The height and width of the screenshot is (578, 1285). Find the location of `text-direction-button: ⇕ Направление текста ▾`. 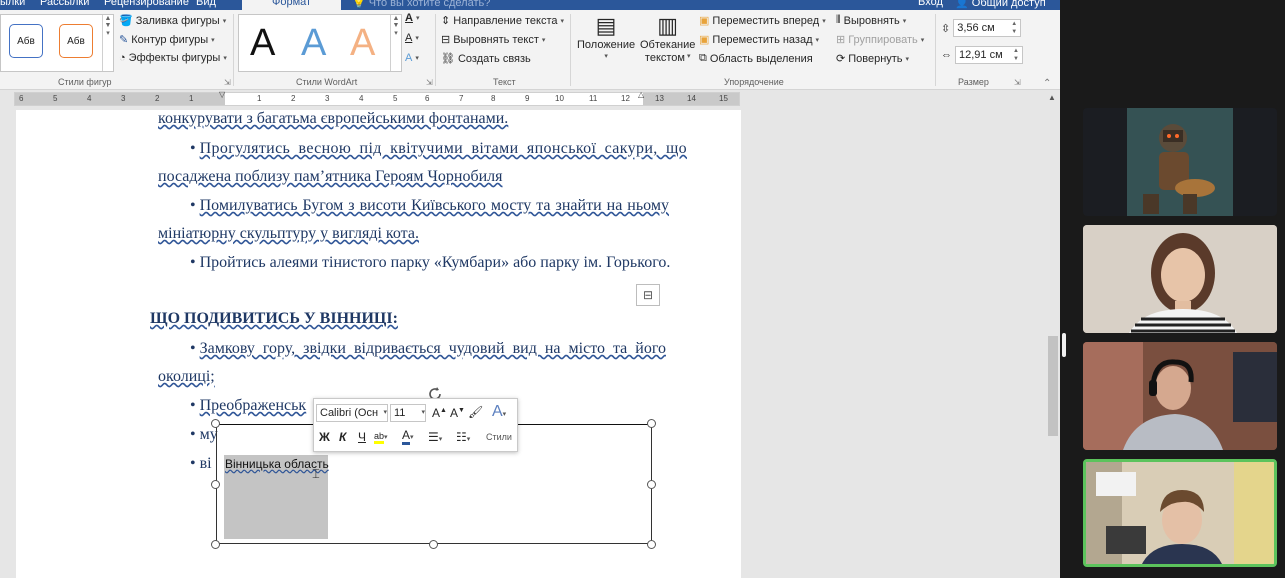

text-direction-button: ⇕ Направление текста ▾ is located at coordinates (503, 21).